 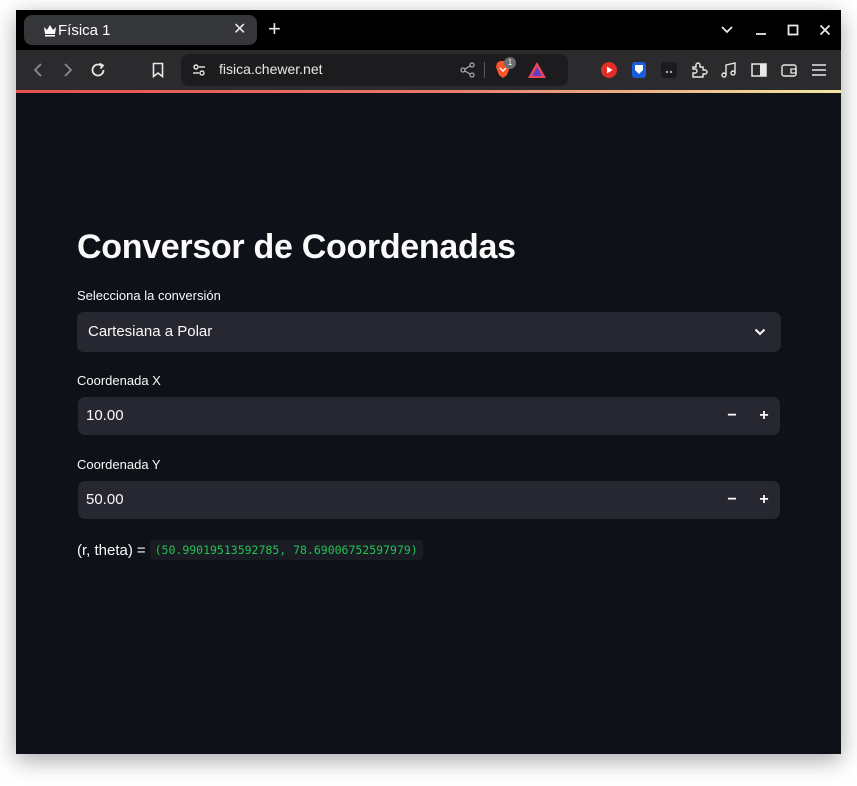 What do you see at coordinates (429, 416) in the screenshot?
I see `x-coordinate-input: 10.00 − +` at bounding box center [429, 416].